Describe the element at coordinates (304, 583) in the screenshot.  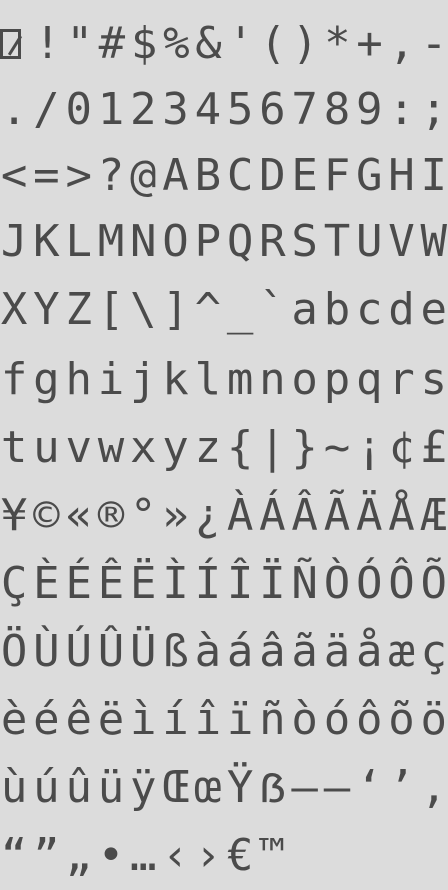
I see `glyph: Ñ` at that location.